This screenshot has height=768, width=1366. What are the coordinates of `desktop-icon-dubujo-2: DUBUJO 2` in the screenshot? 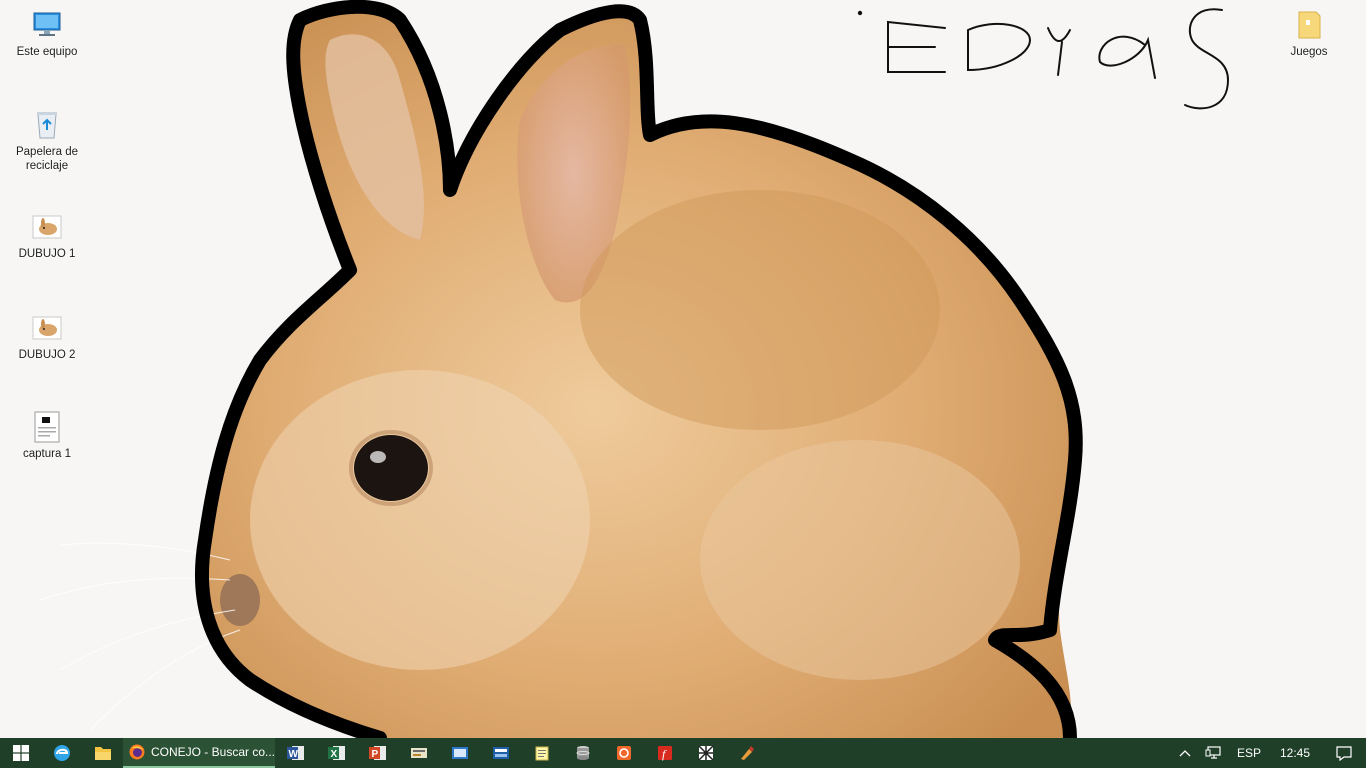 It's located at (47, 336).